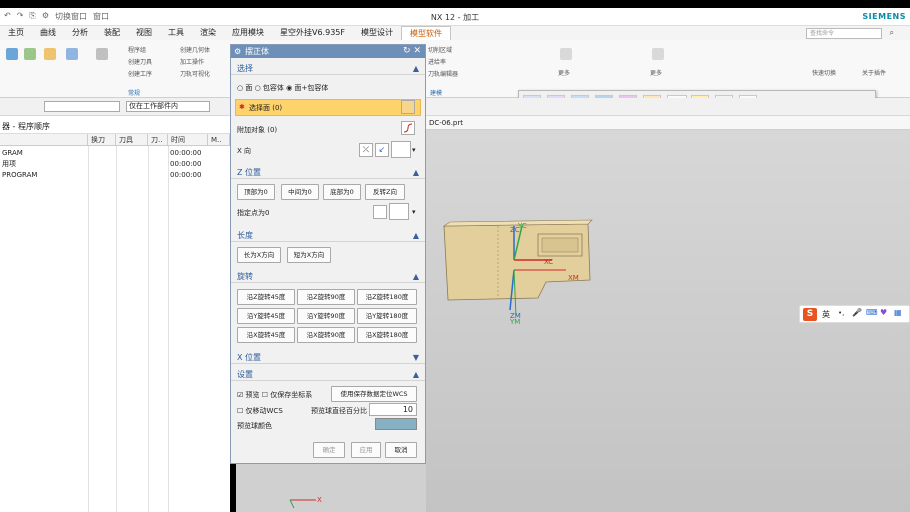 This screenshot has height=512, width=910. Describe the element at coordinates (259, 255) in the screenshot. I see `long-x-button: 长为X方向` at that location.